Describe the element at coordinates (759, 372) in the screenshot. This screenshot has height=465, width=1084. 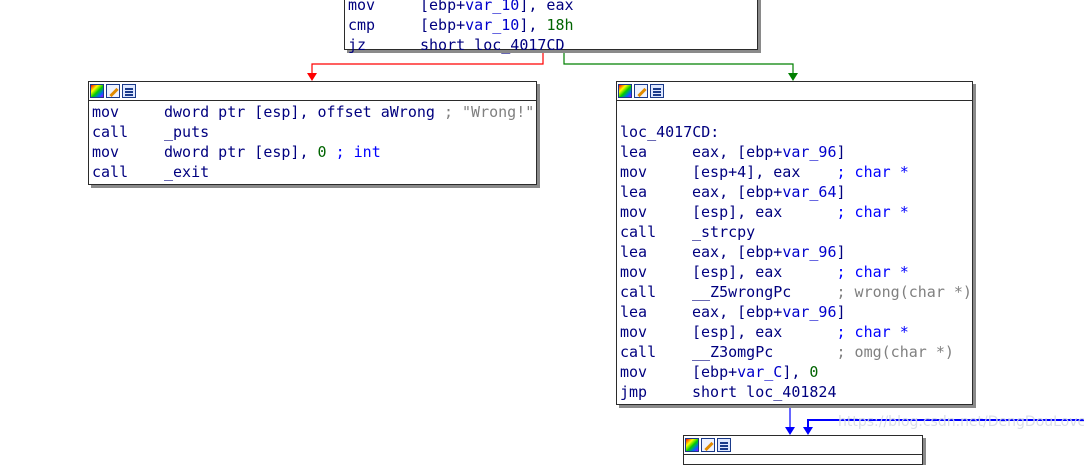
I see `instruction-operand: var_C` at that location.